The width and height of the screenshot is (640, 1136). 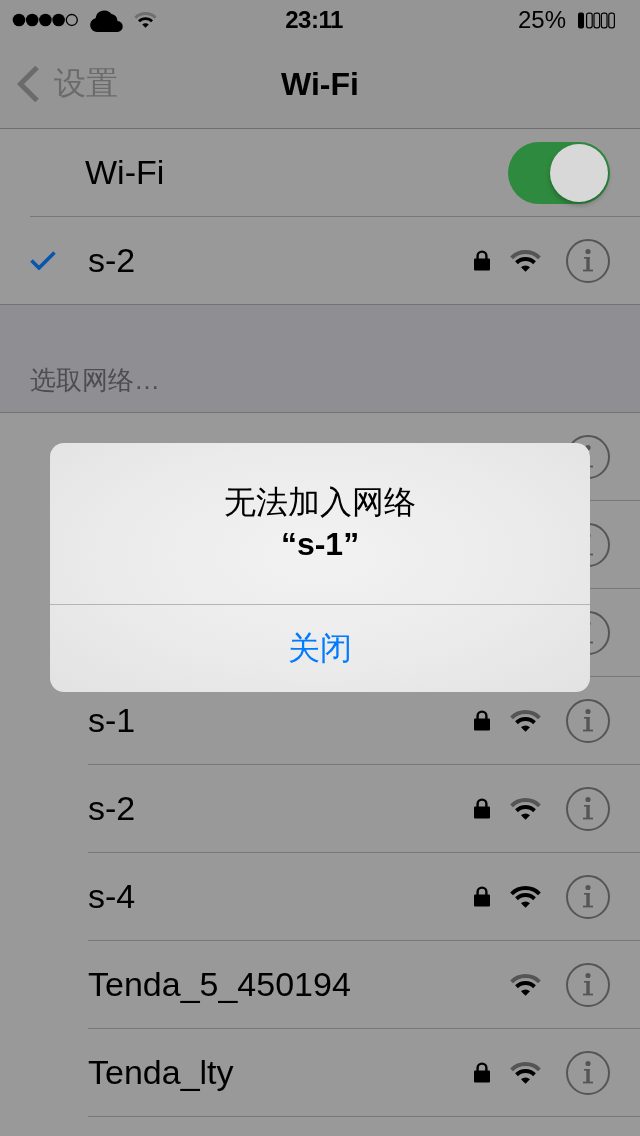 I want to click on signal-strength-icon, so click(x=45, y=20).